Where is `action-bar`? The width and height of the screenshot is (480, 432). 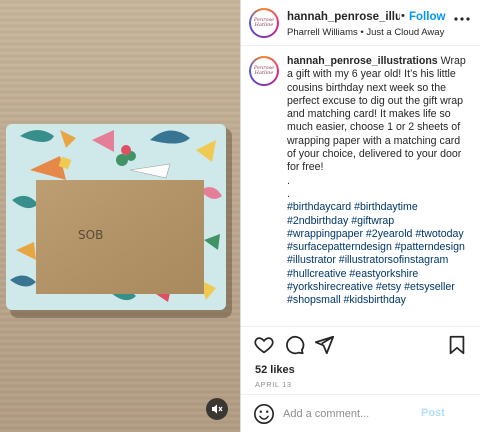 action-bar is located at coordinates (360, 344).